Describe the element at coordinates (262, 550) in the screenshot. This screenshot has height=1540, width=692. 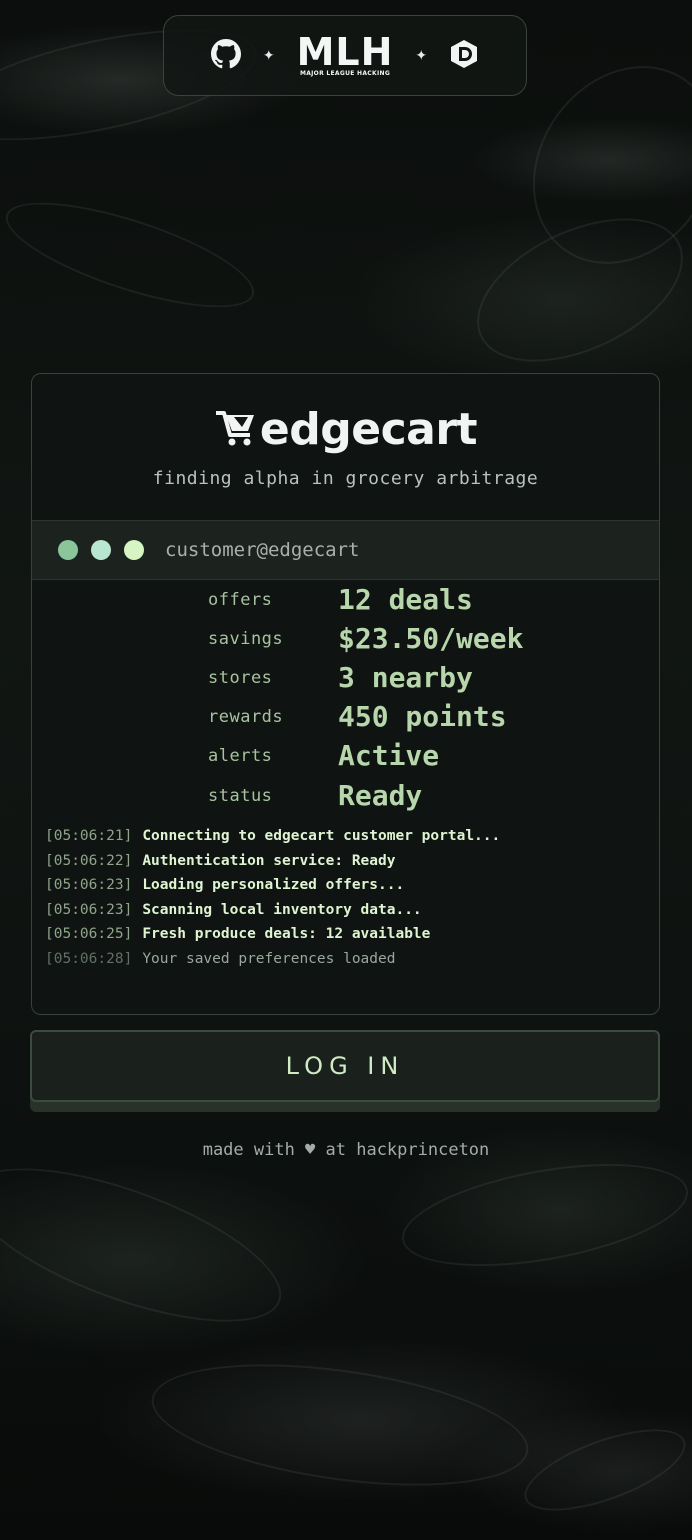
I see `terminal-user: customer@edgecart` at that location.